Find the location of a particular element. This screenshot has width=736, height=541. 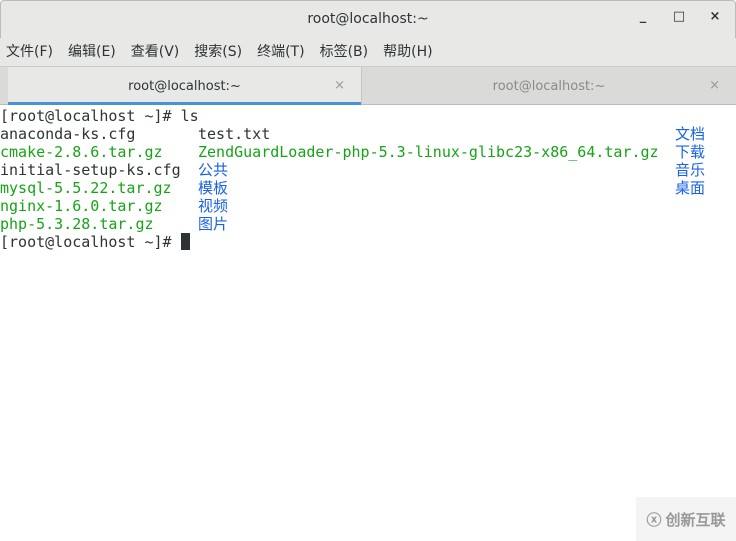

ls-output-row: php-5.3.28.tar.gz 图片 is located at coordinates (368, 224).